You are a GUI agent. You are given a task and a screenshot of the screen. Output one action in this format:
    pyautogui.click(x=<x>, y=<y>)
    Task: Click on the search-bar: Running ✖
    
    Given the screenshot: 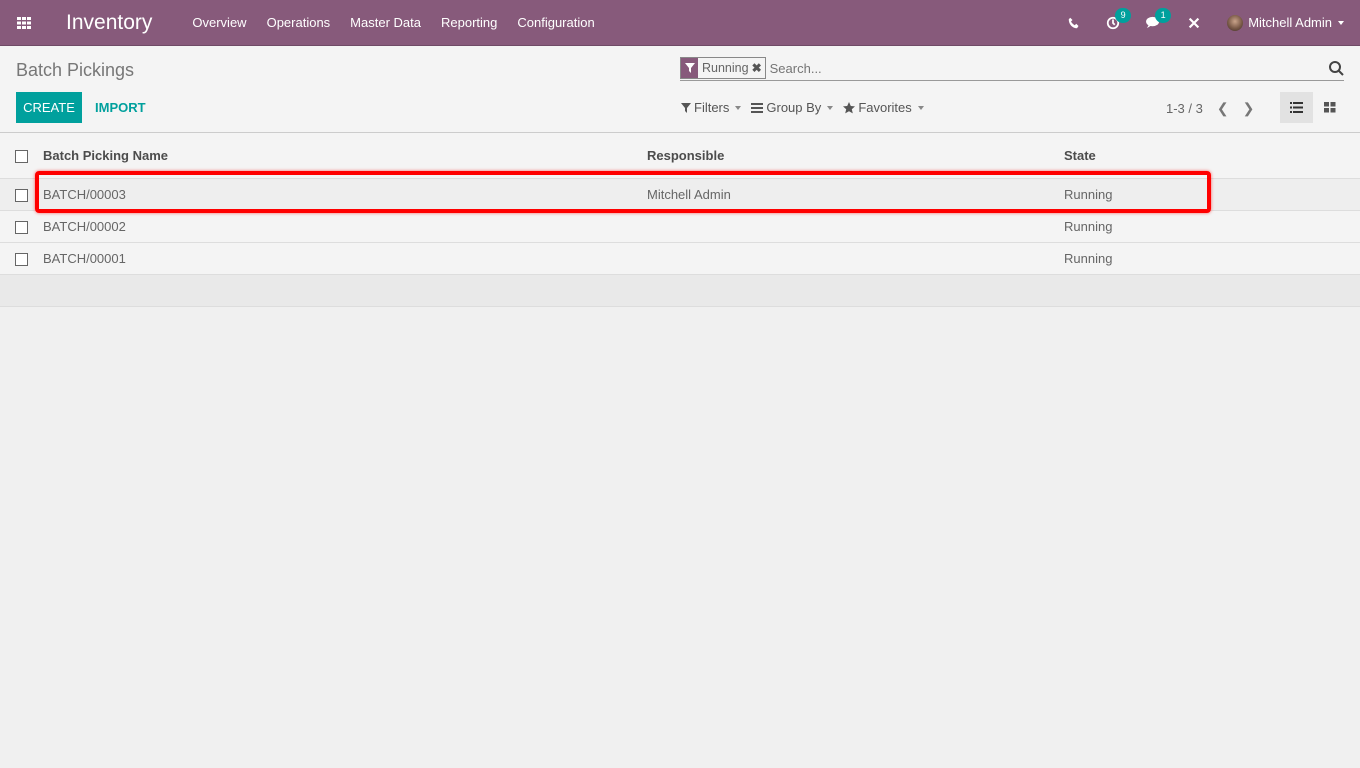 What is the action you would take?
    pyautogui.click(x=1012, y=68)
    